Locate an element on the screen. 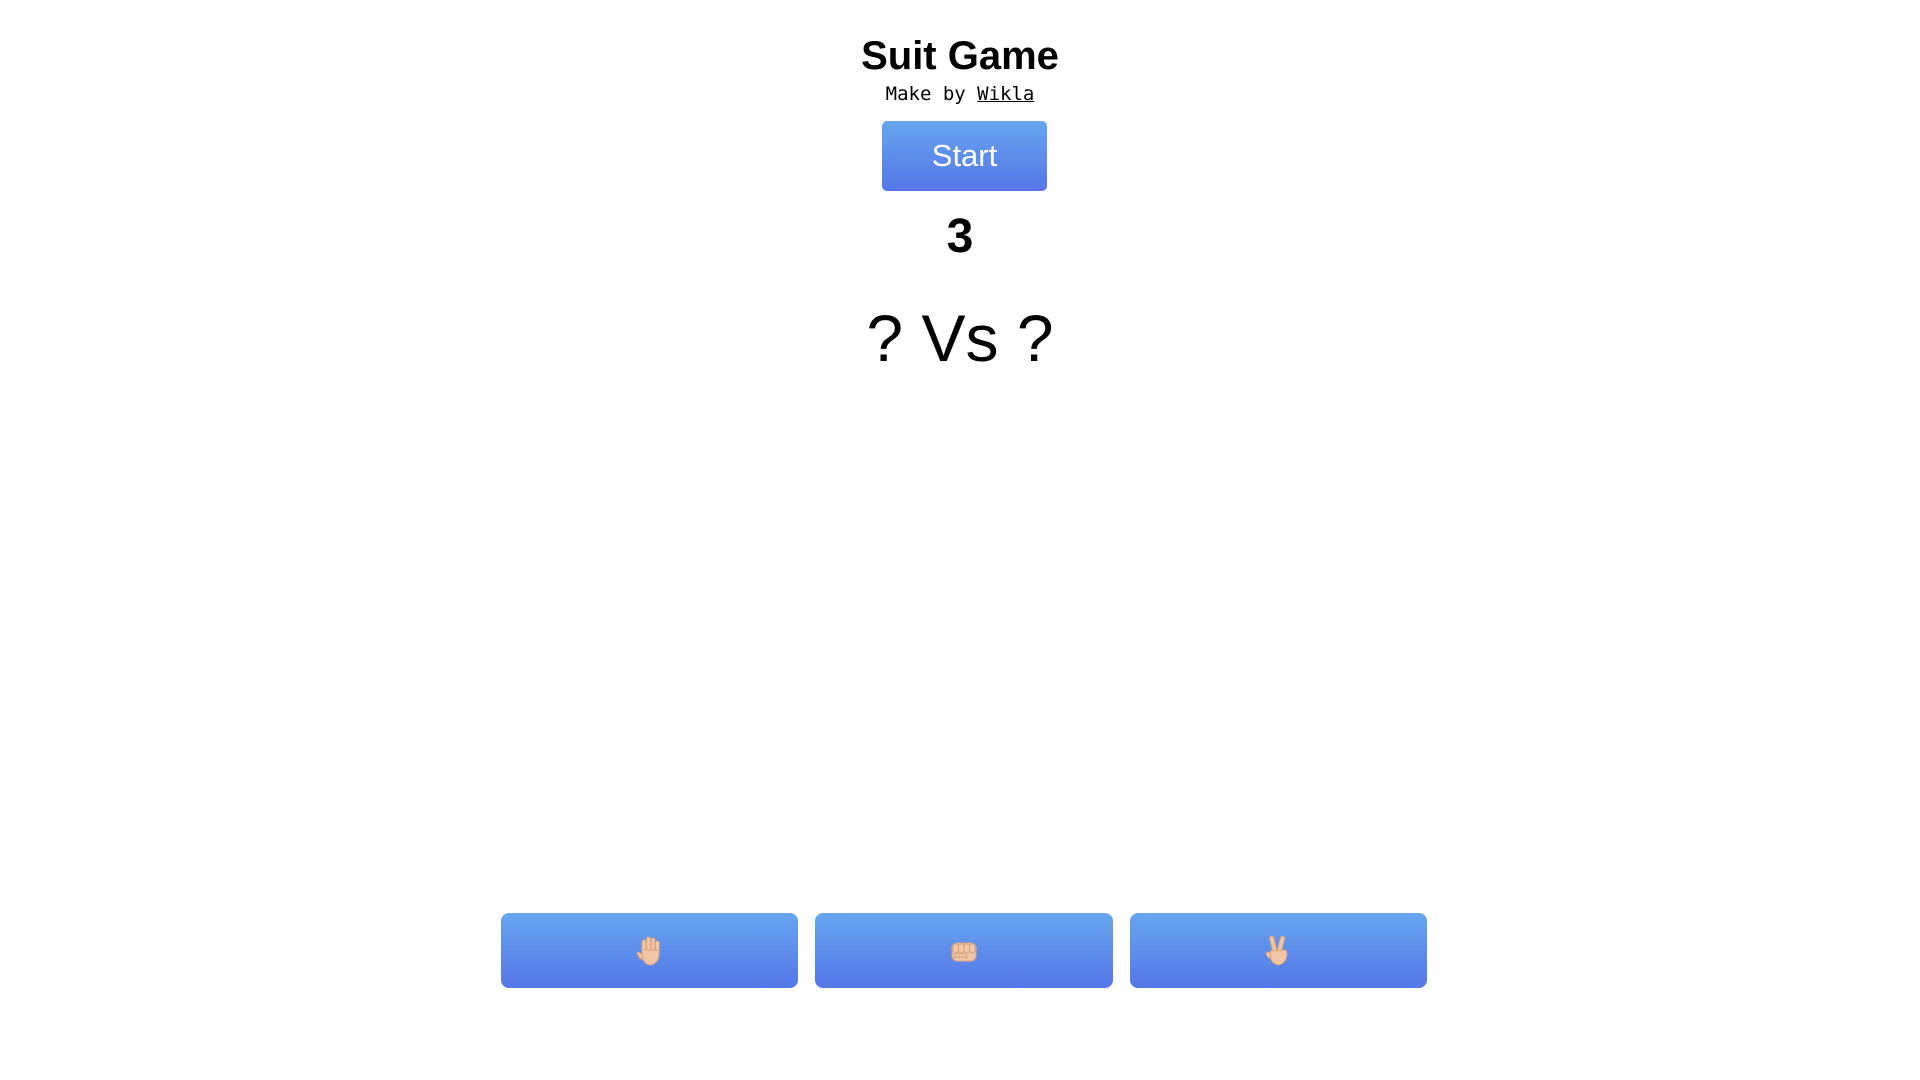 The height and width of the screenshot is (1080, 1920). raised-hand-icon is located at coordinates (648, 951).